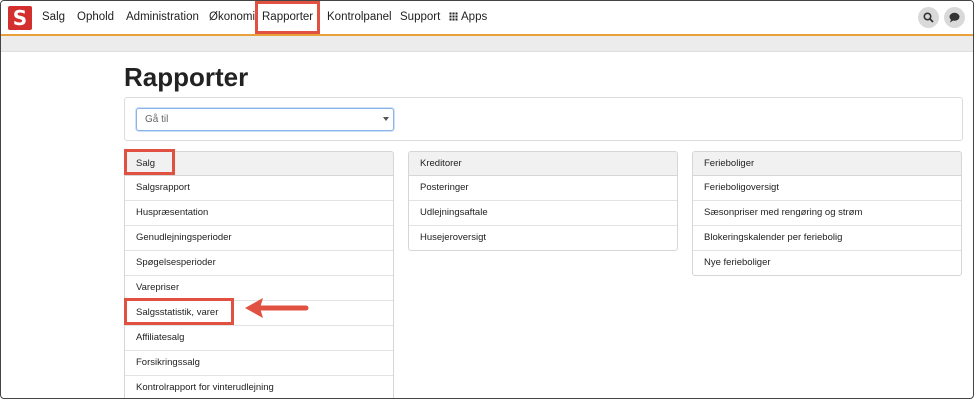 Image resolution: width=974 pixels, height=399 pixels. I want to click on list-item: Salgsrapport, so click(259, 188).